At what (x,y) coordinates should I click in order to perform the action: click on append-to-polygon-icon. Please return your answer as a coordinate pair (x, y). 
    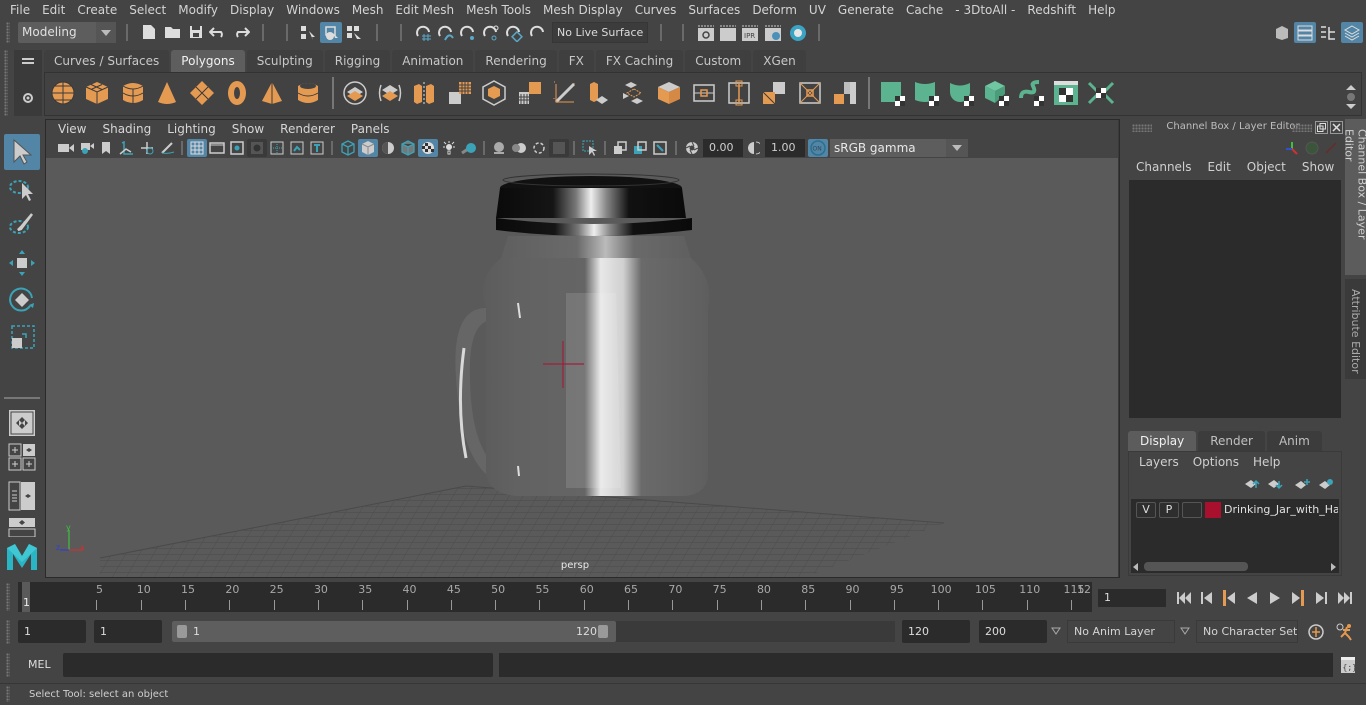
    Looking at the image, I should click on (669, 93).